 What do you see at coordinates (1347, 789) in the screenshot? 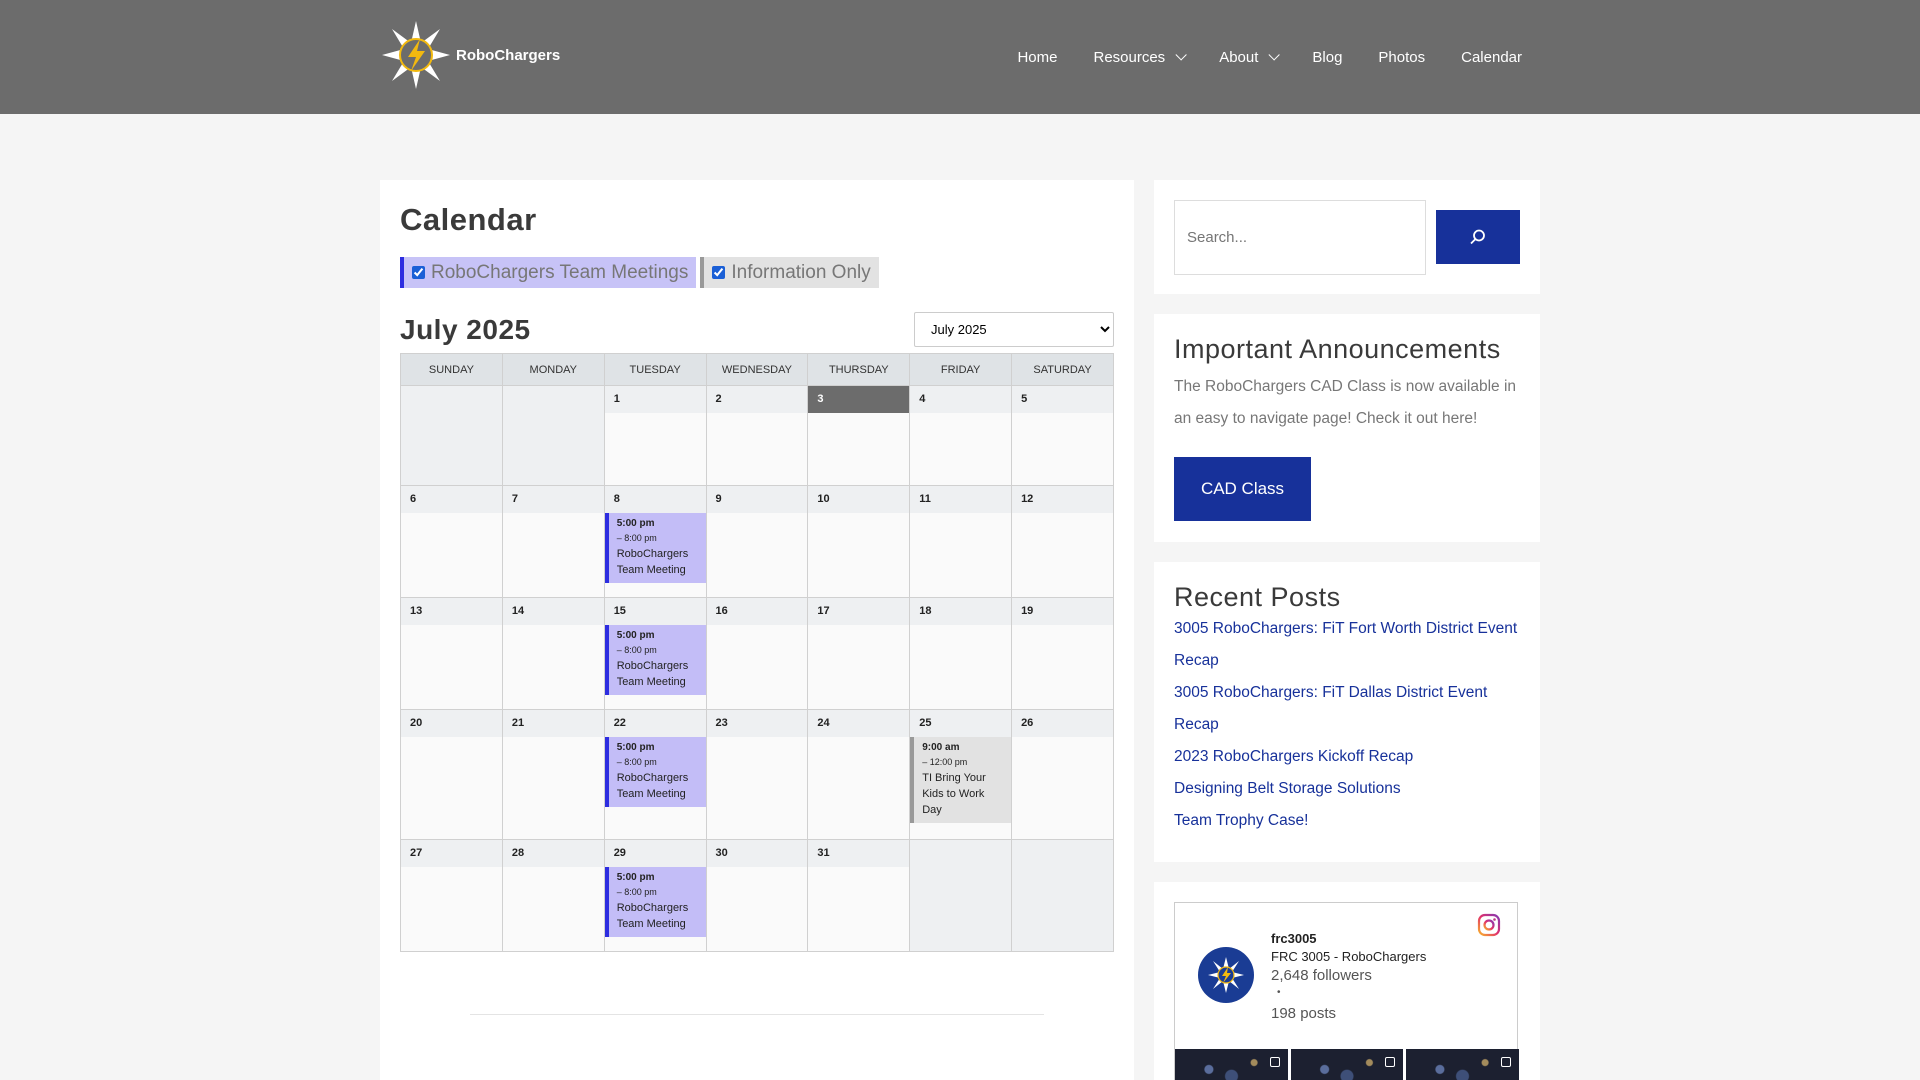
I see `recent-post-link: Designing Belt Storage Solutions` at bounding box center [1347, 789].